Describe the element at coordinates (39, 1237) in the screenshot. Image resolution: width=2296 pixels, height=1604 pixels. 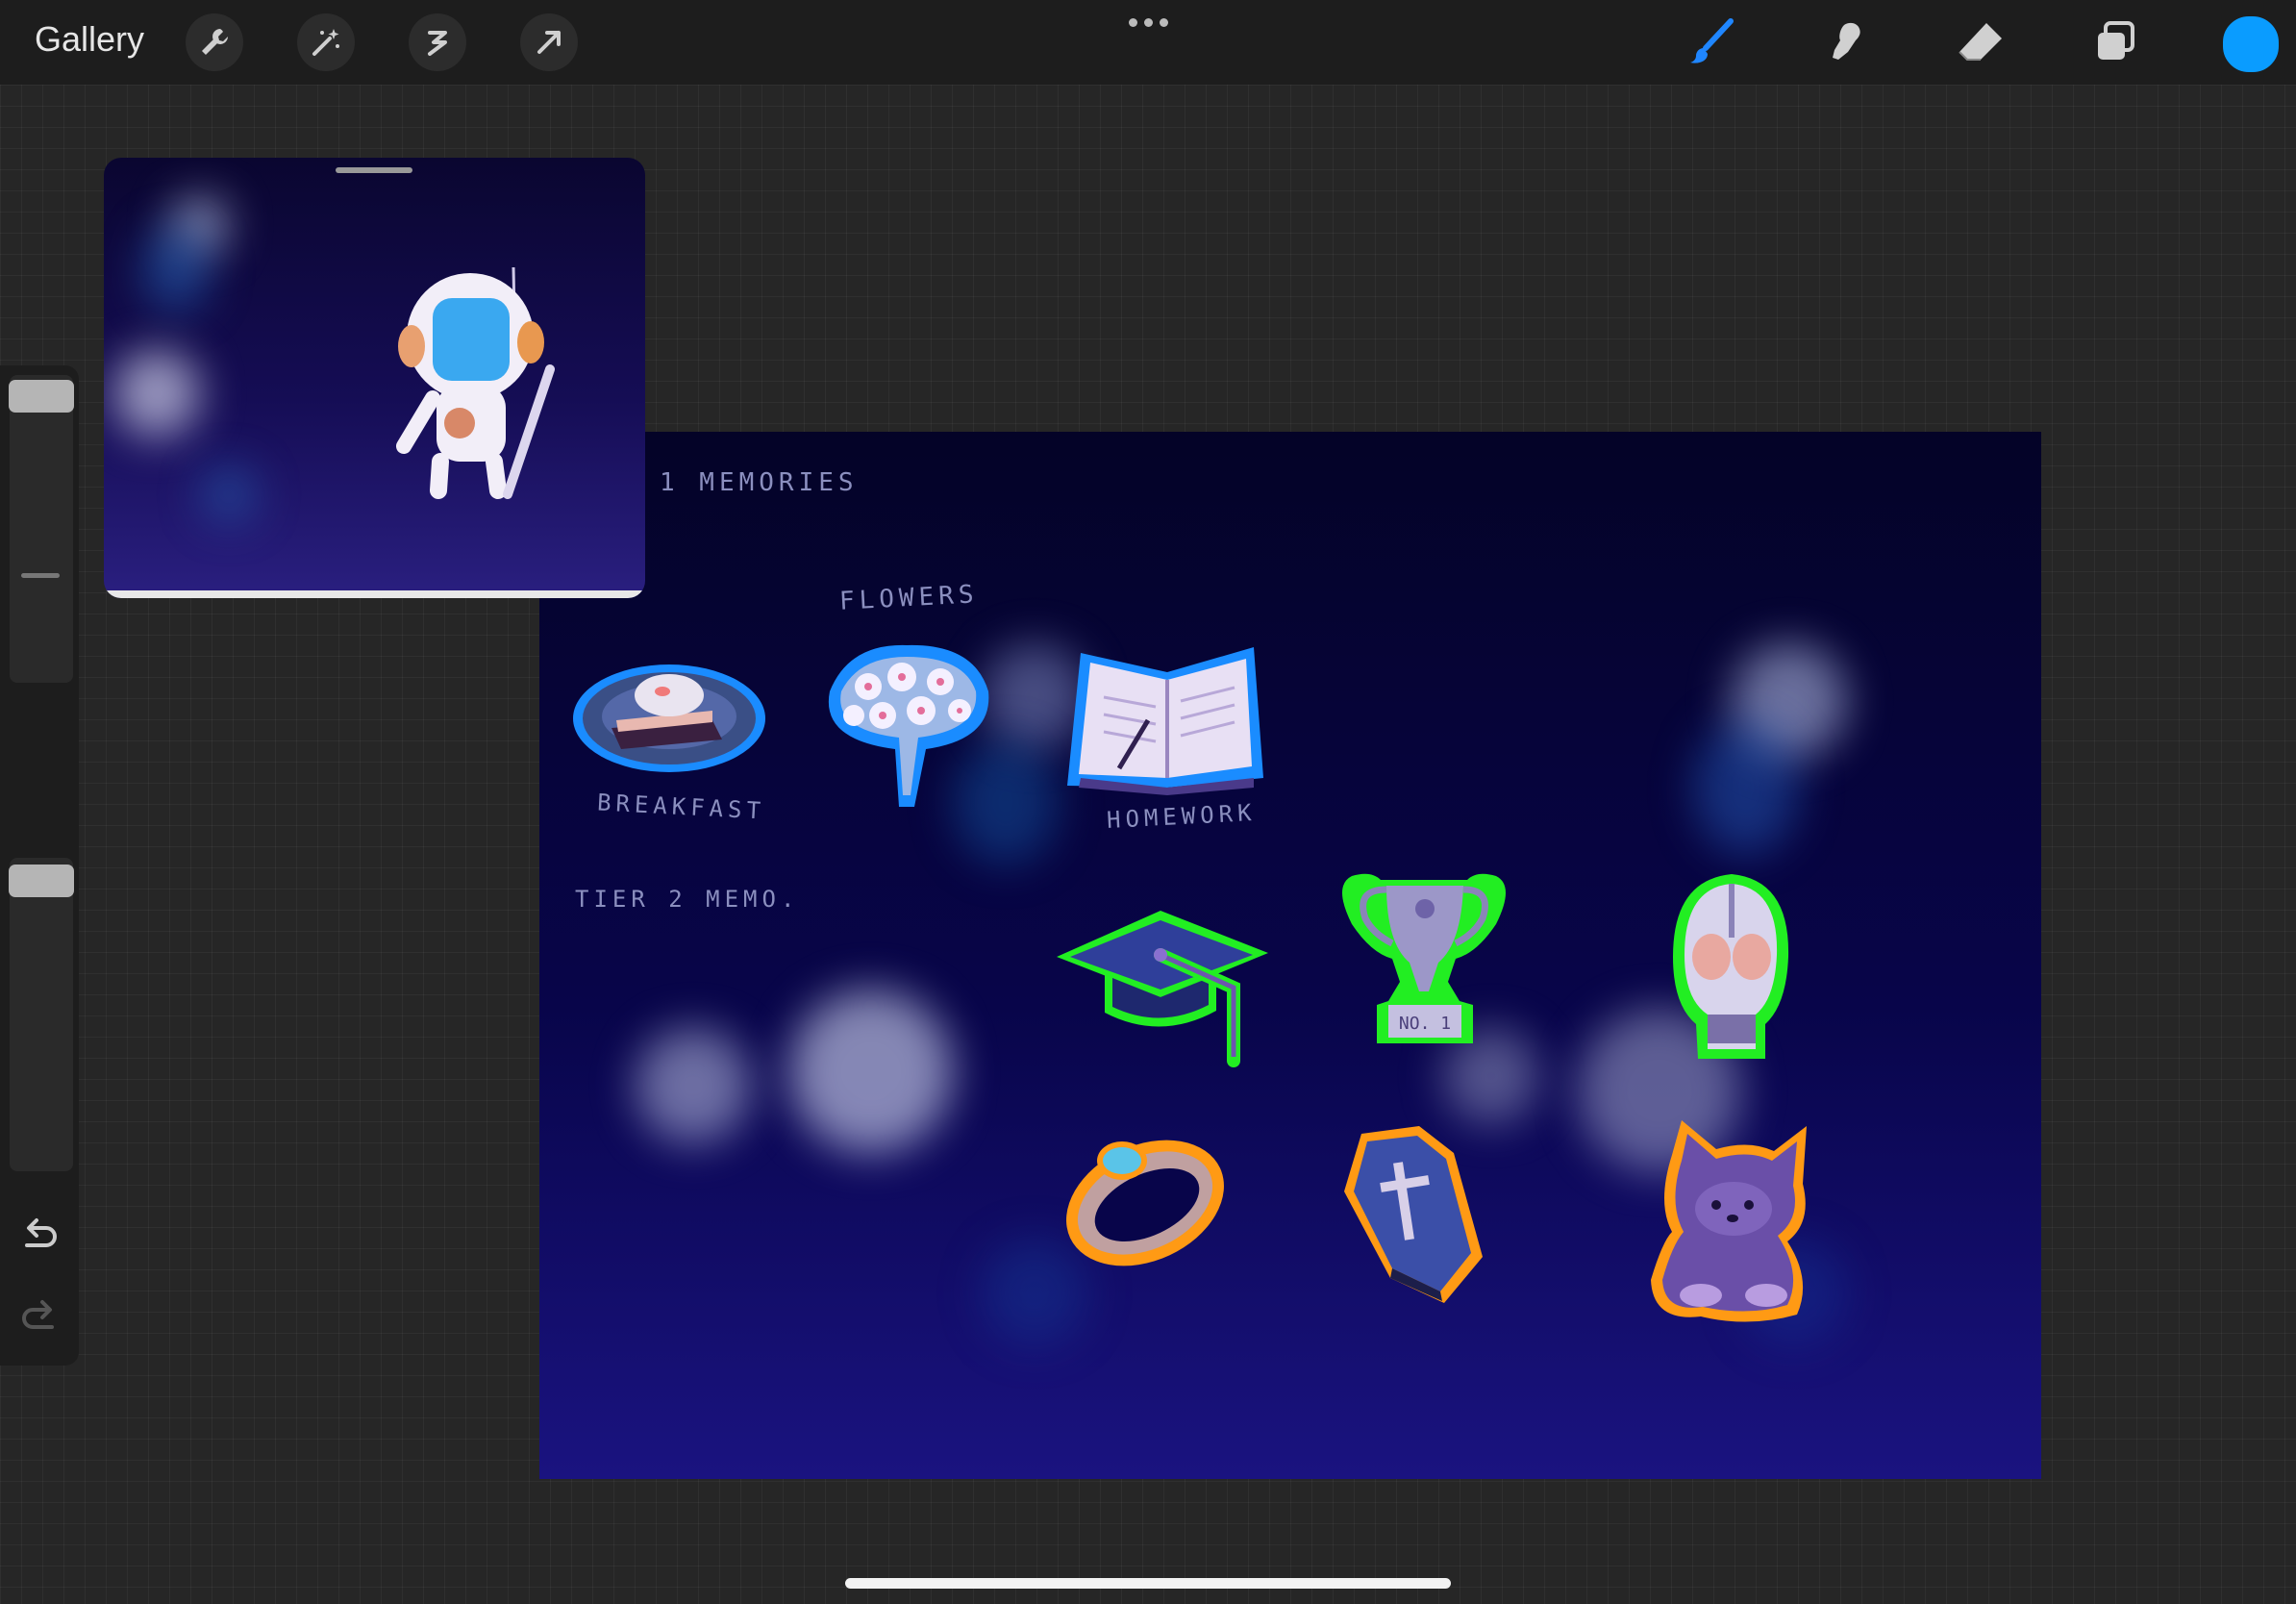
I see `undo-icon` at that location.